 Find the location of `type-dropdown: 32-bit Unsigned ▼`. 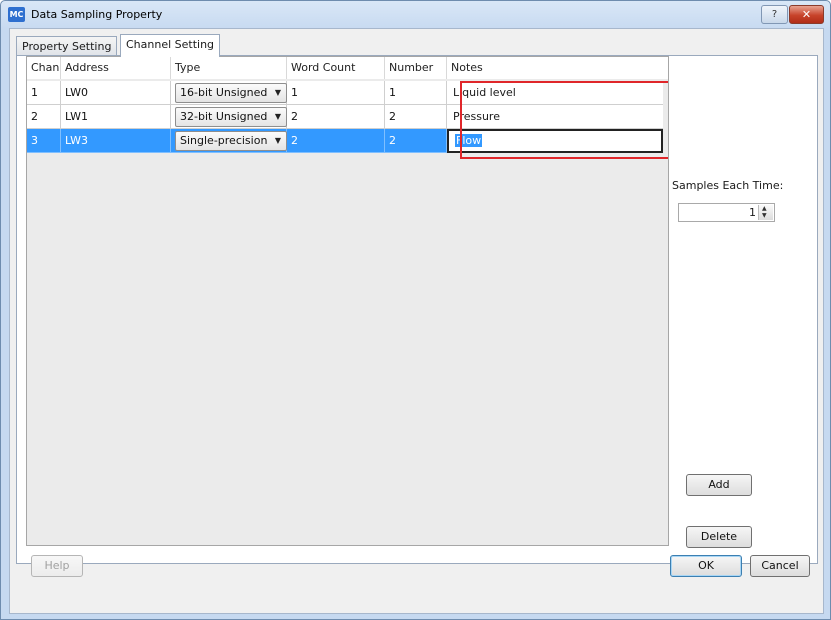

type-dropdown: 32-bit Unsigned ▼ is located at coordinates (231, 117).